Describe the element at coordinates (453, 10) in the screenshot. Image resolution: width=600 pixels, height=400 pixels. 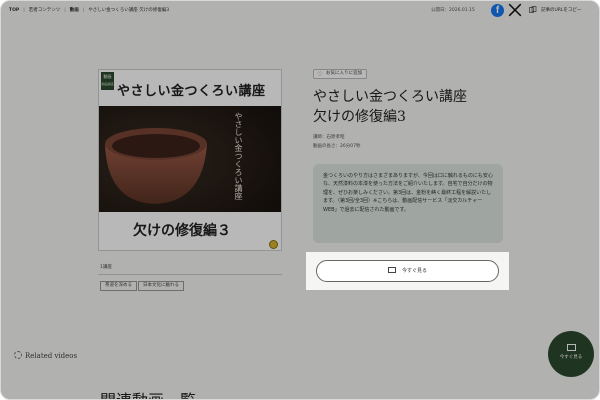
I see `publish-date: 公開日：2026.01.15` at that location.